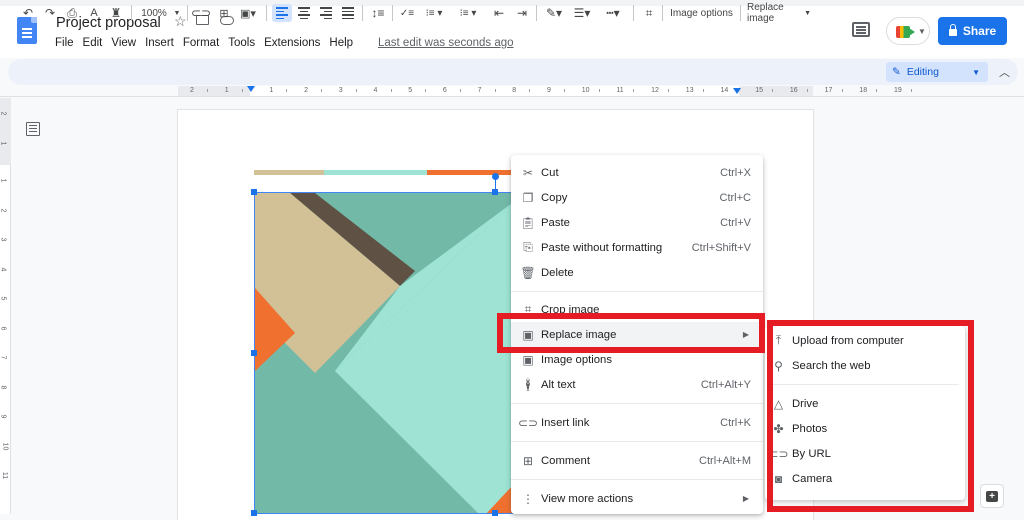  Describe the element at coordinates (95, 43) in the screenshot. I see `menu-edit: Edit` at that location.